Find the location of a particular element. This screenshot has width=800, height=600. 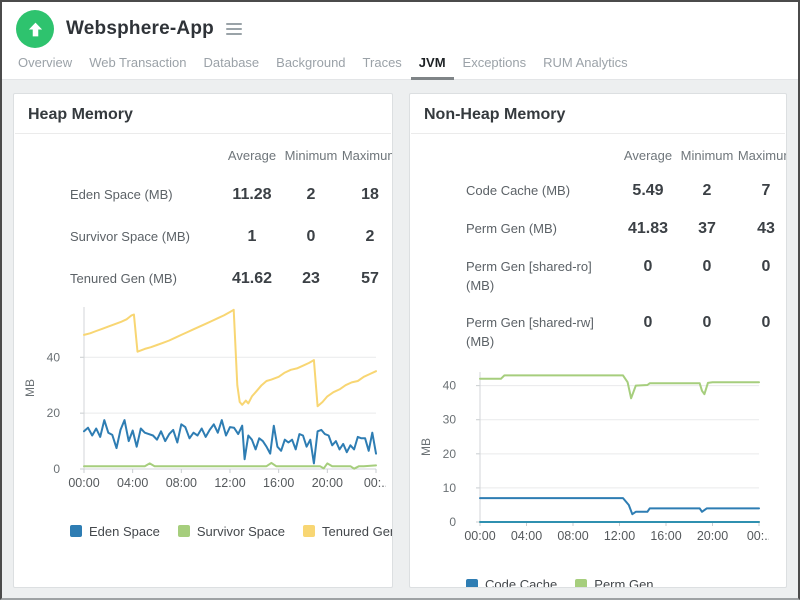

row-label: Perm Gen (MB) is located at coordinates (512, 228).